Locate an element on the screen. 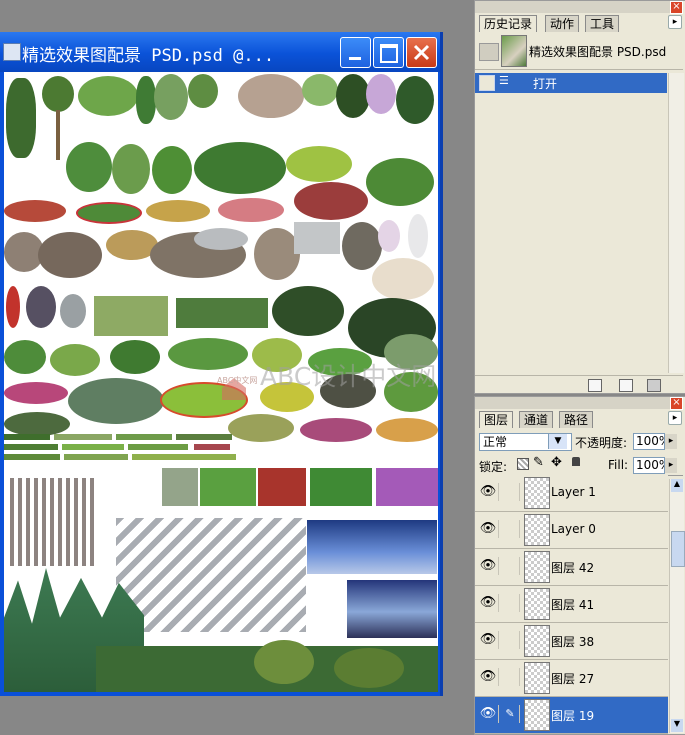  sculpture-grey is located at coordinates (73, 311).